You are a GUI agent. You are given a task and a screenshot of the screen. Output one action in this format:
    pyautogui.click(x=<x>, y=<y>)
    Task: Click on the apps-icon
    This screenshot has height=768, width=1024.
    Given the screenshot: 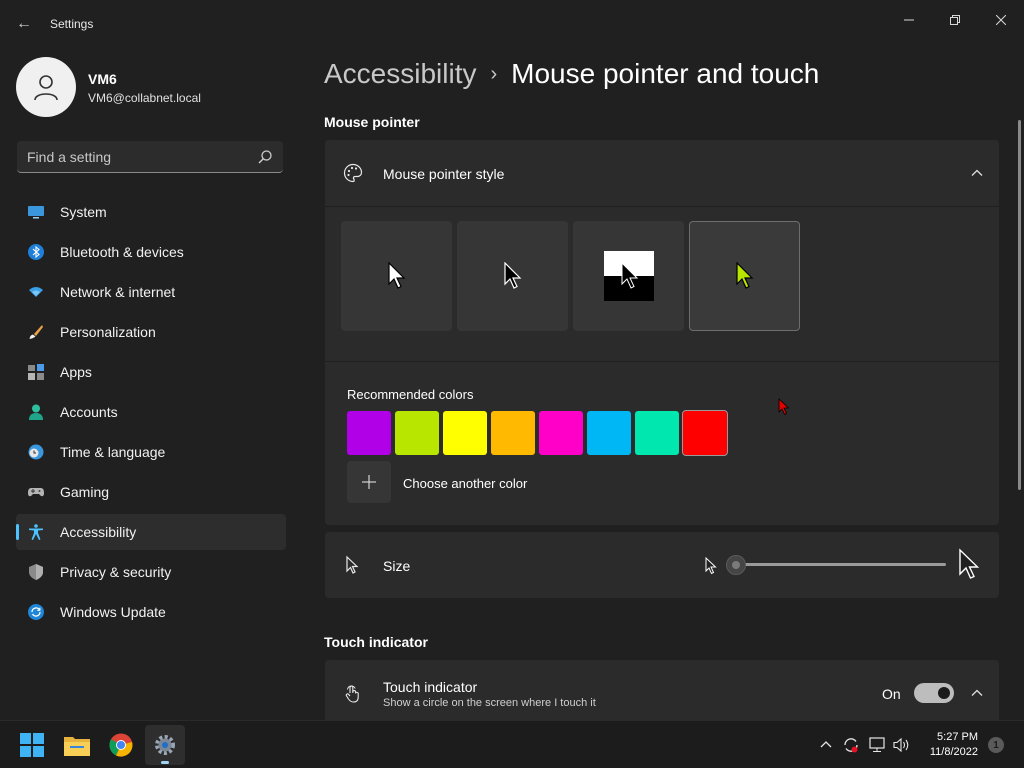 What is the action you would take?
    pyautogui.click(x=36, y=372)
    